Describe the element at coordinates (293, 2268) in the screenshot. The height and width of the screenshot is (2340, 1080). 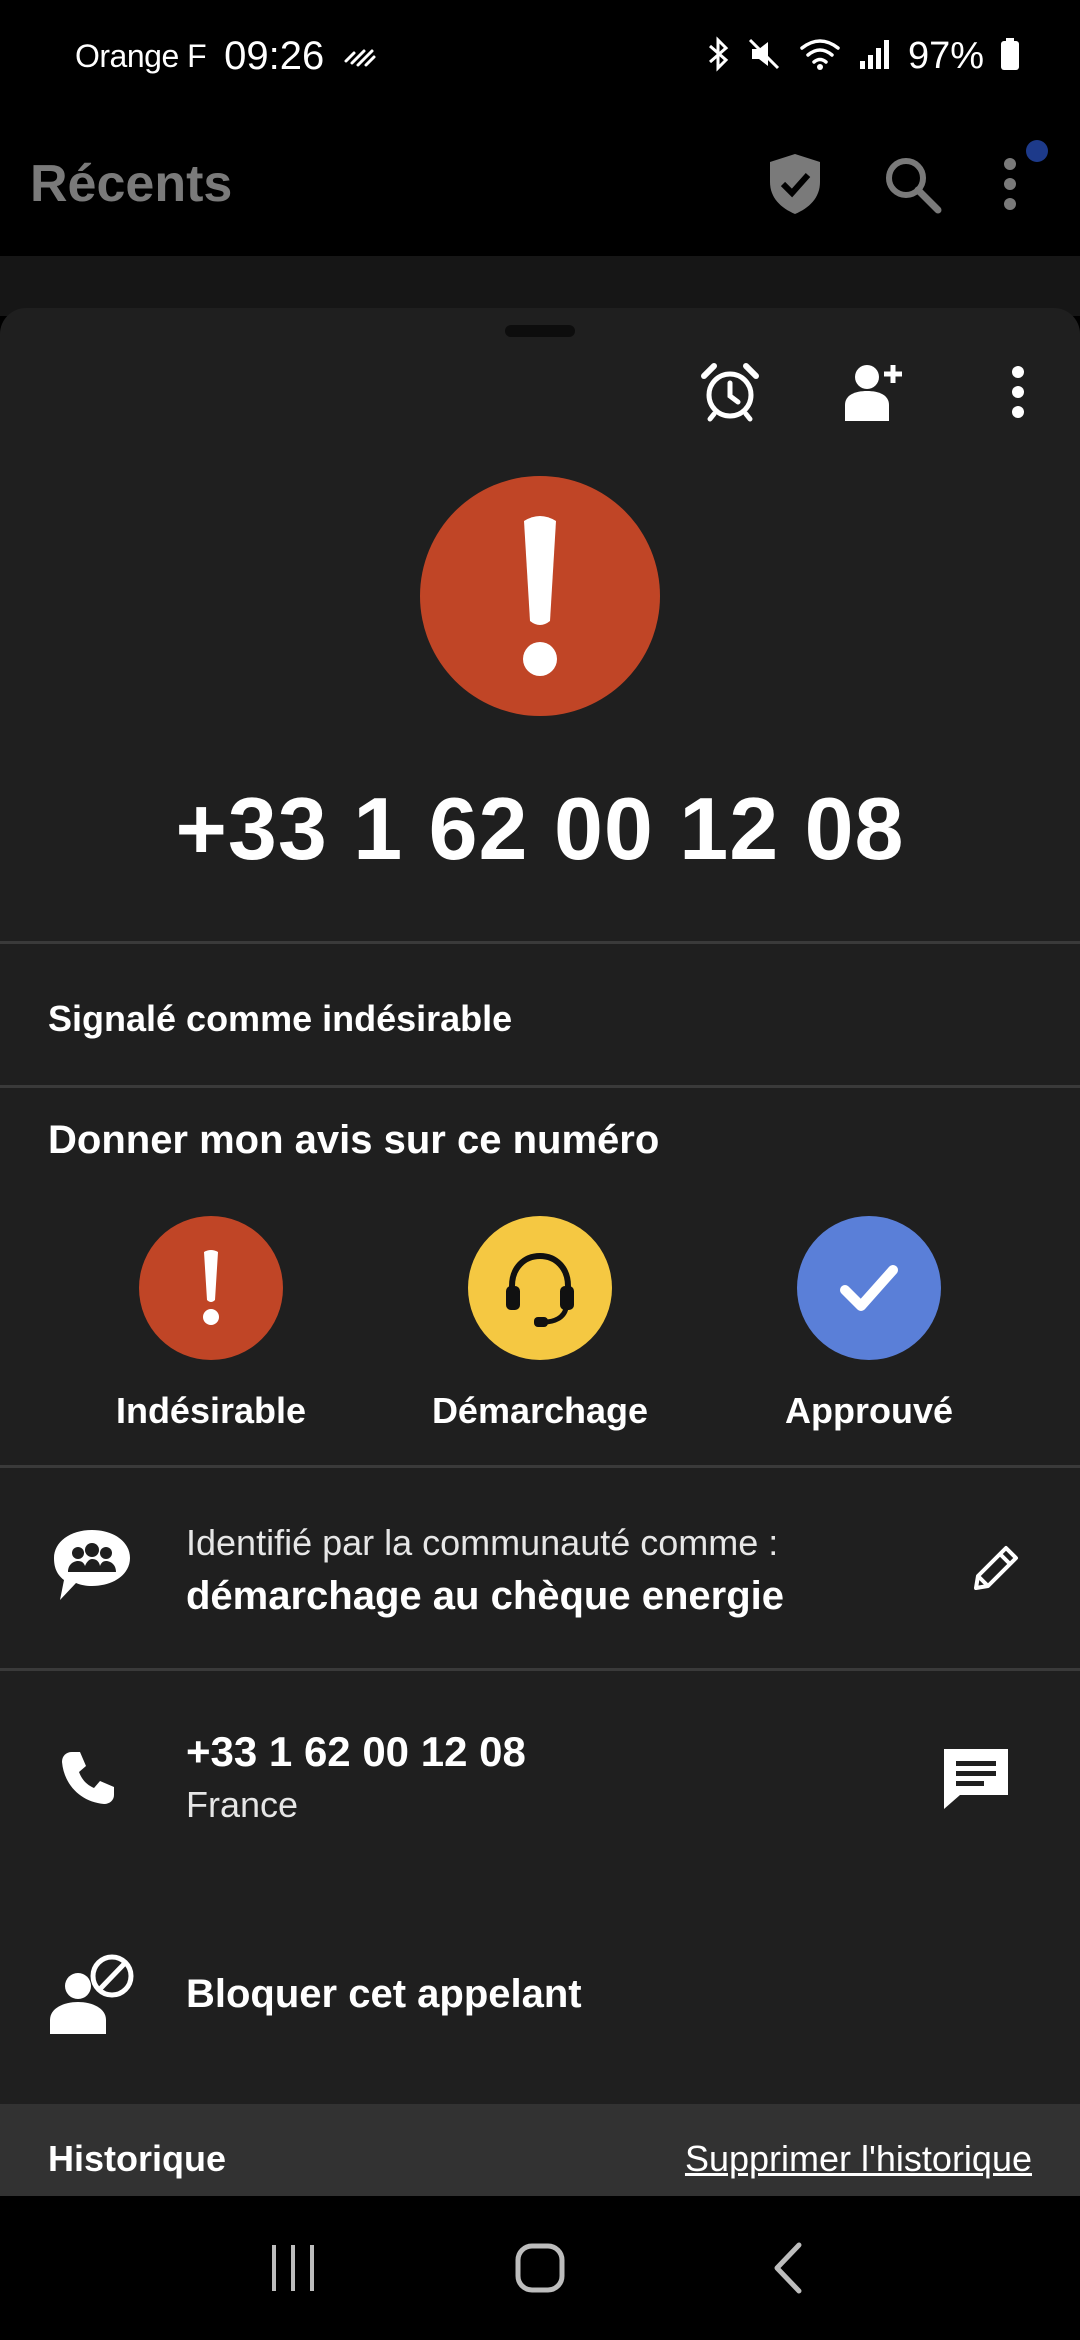
I see `recents-icon` at that location.